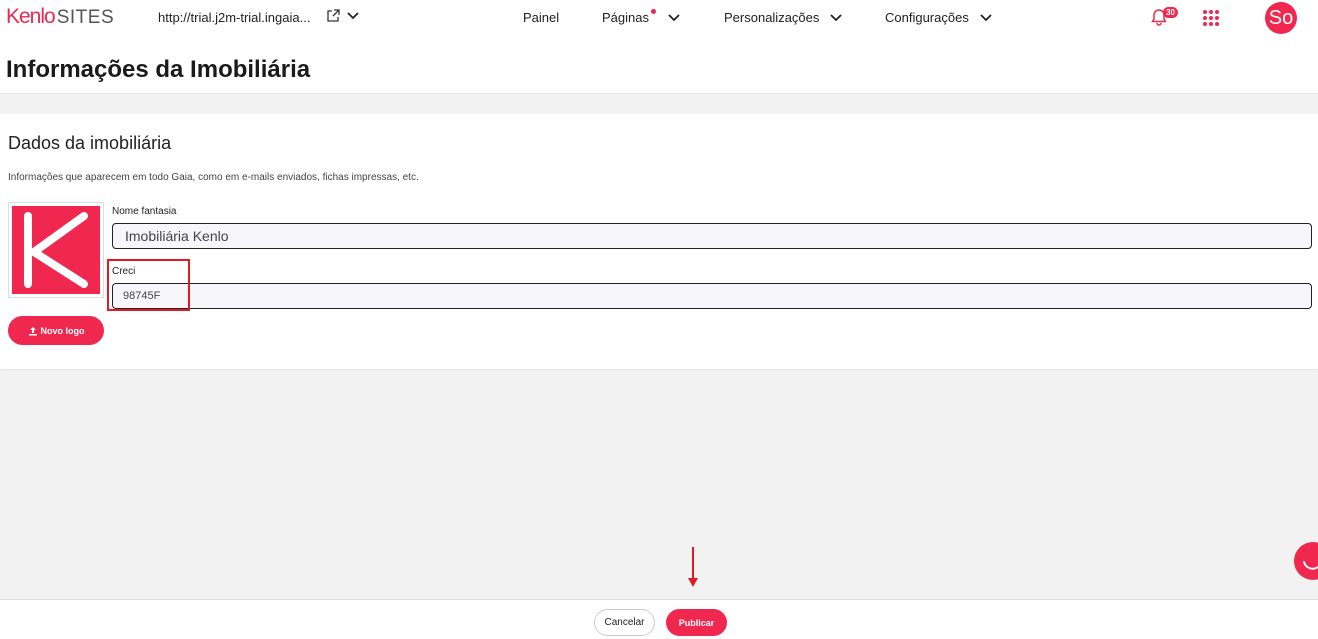 Image resolution: width=1318 pixels, height=639 pixels. What do you see at coordinates (90, 143) in the screenshot?
I see `card-title: Dados da imobiliária` at bounding box center [90, 143].